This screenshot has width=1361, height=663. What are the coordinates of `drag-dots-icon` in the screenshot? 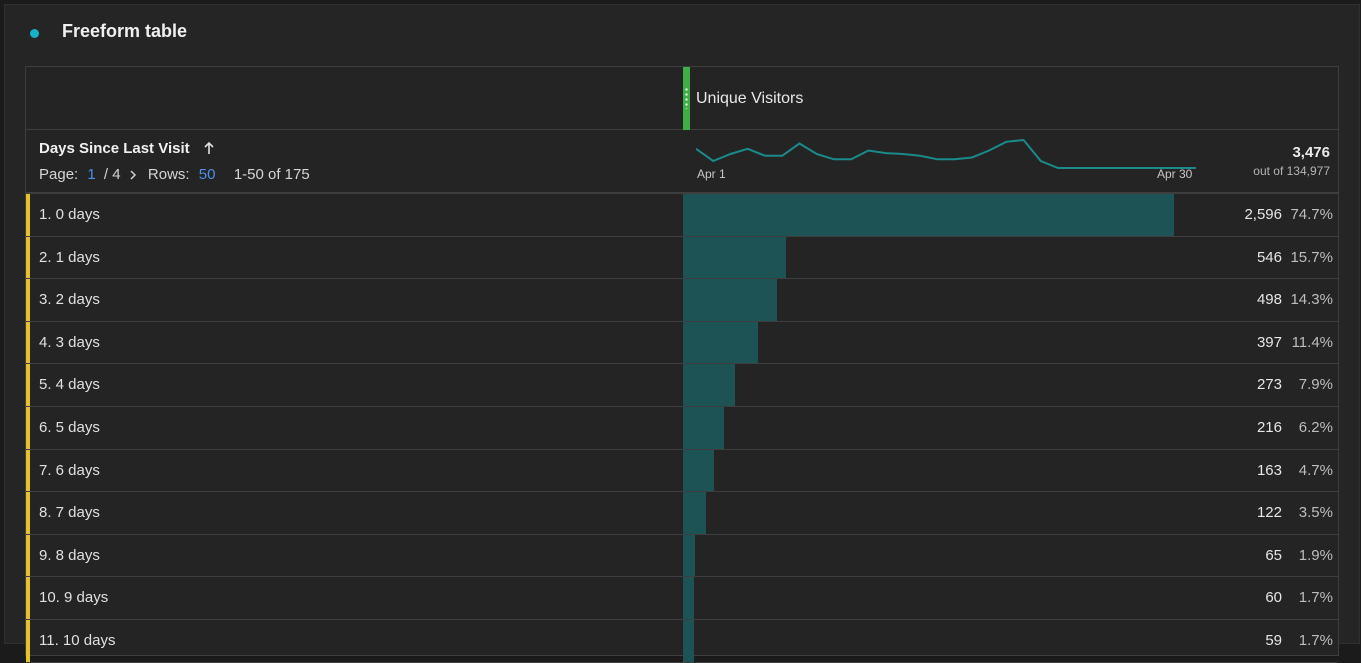 It's located at (686, 98).